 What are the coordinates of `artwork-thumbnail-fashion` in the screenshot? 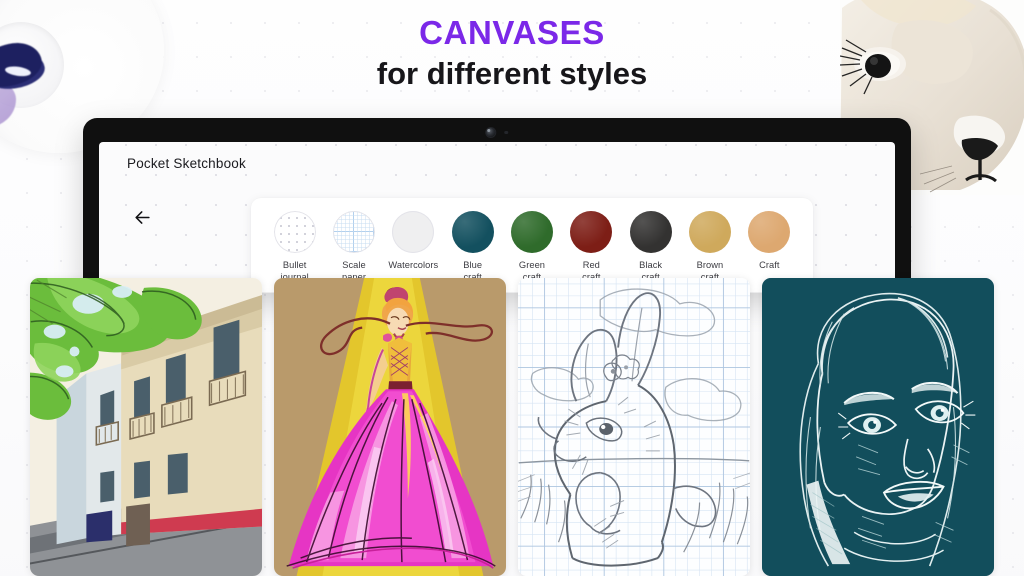 It's located at (390, 427).